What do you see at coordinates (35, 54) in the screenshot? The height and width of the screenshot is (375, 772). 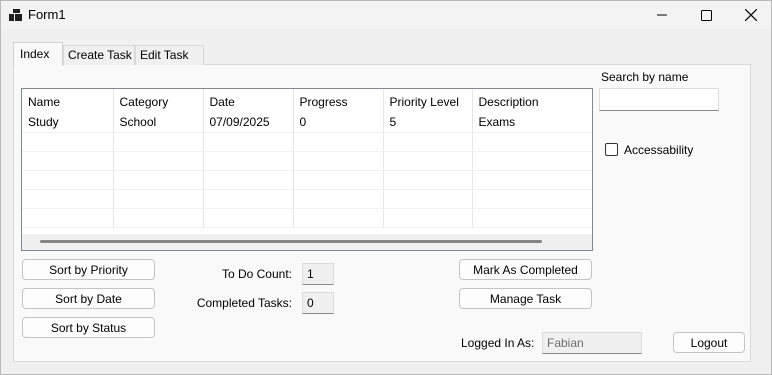 I see `tab-label: Index` at bounding box center [35, 54].